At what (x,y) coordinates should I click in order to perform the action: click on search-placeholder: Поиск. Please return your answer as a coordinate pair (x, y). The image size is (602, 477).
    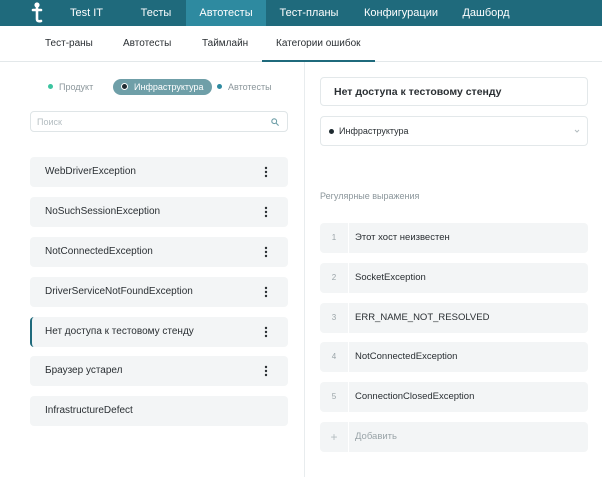
    Looking at the image, I should click on (49, 122).